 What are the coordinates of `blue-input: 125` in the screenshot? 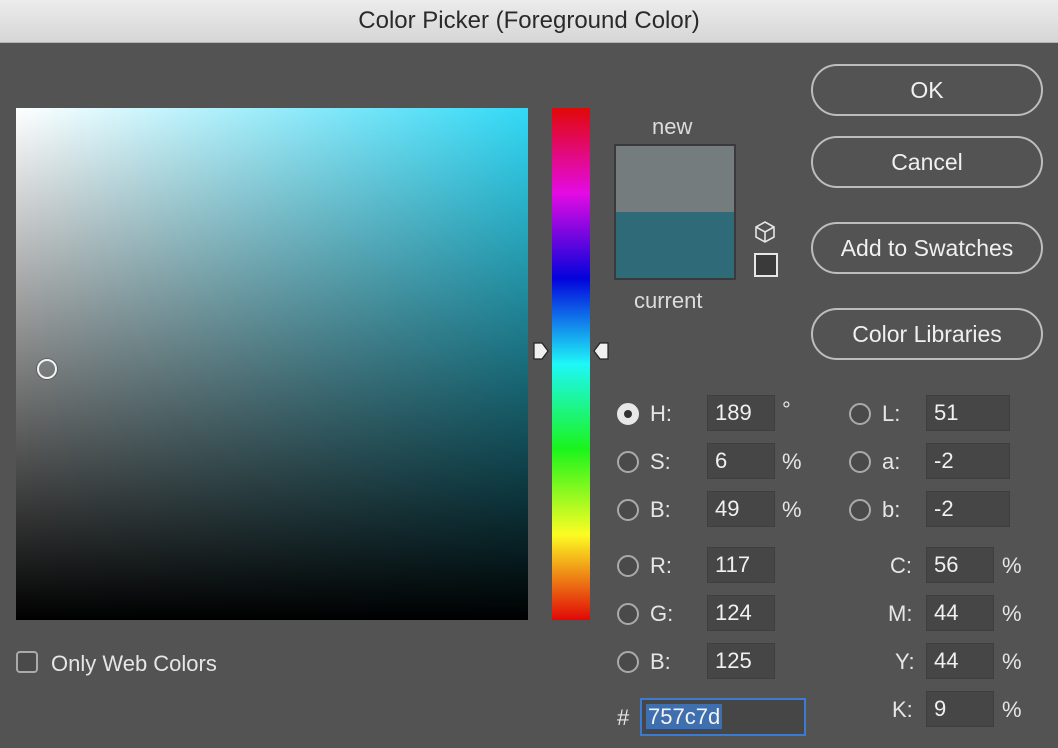 It's located at (741, 661).